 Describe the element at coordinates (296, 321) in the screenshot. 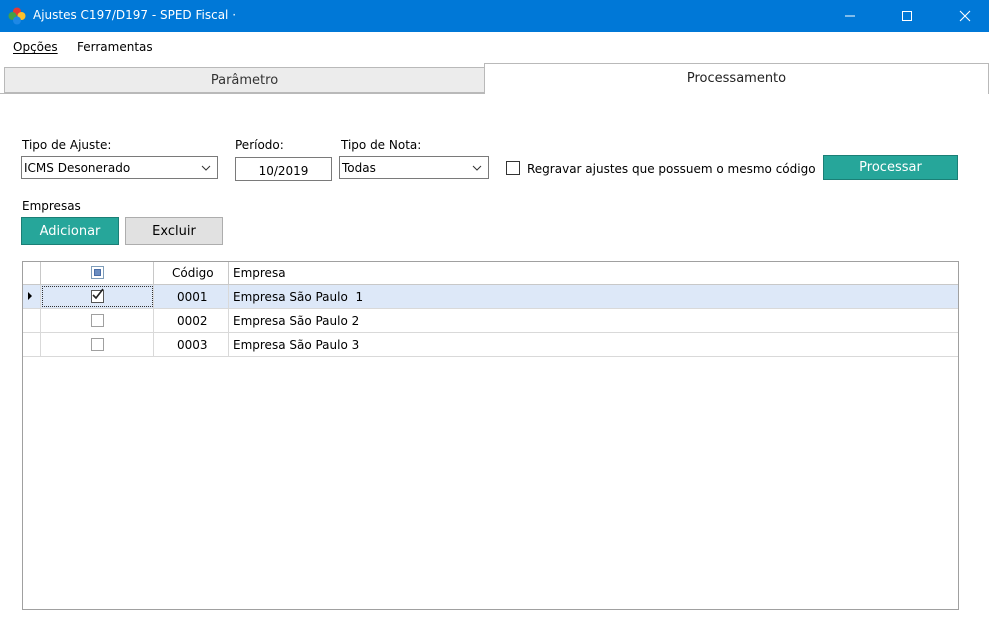

I see `row-empresa: Empresa São Paulo 2` at that location.